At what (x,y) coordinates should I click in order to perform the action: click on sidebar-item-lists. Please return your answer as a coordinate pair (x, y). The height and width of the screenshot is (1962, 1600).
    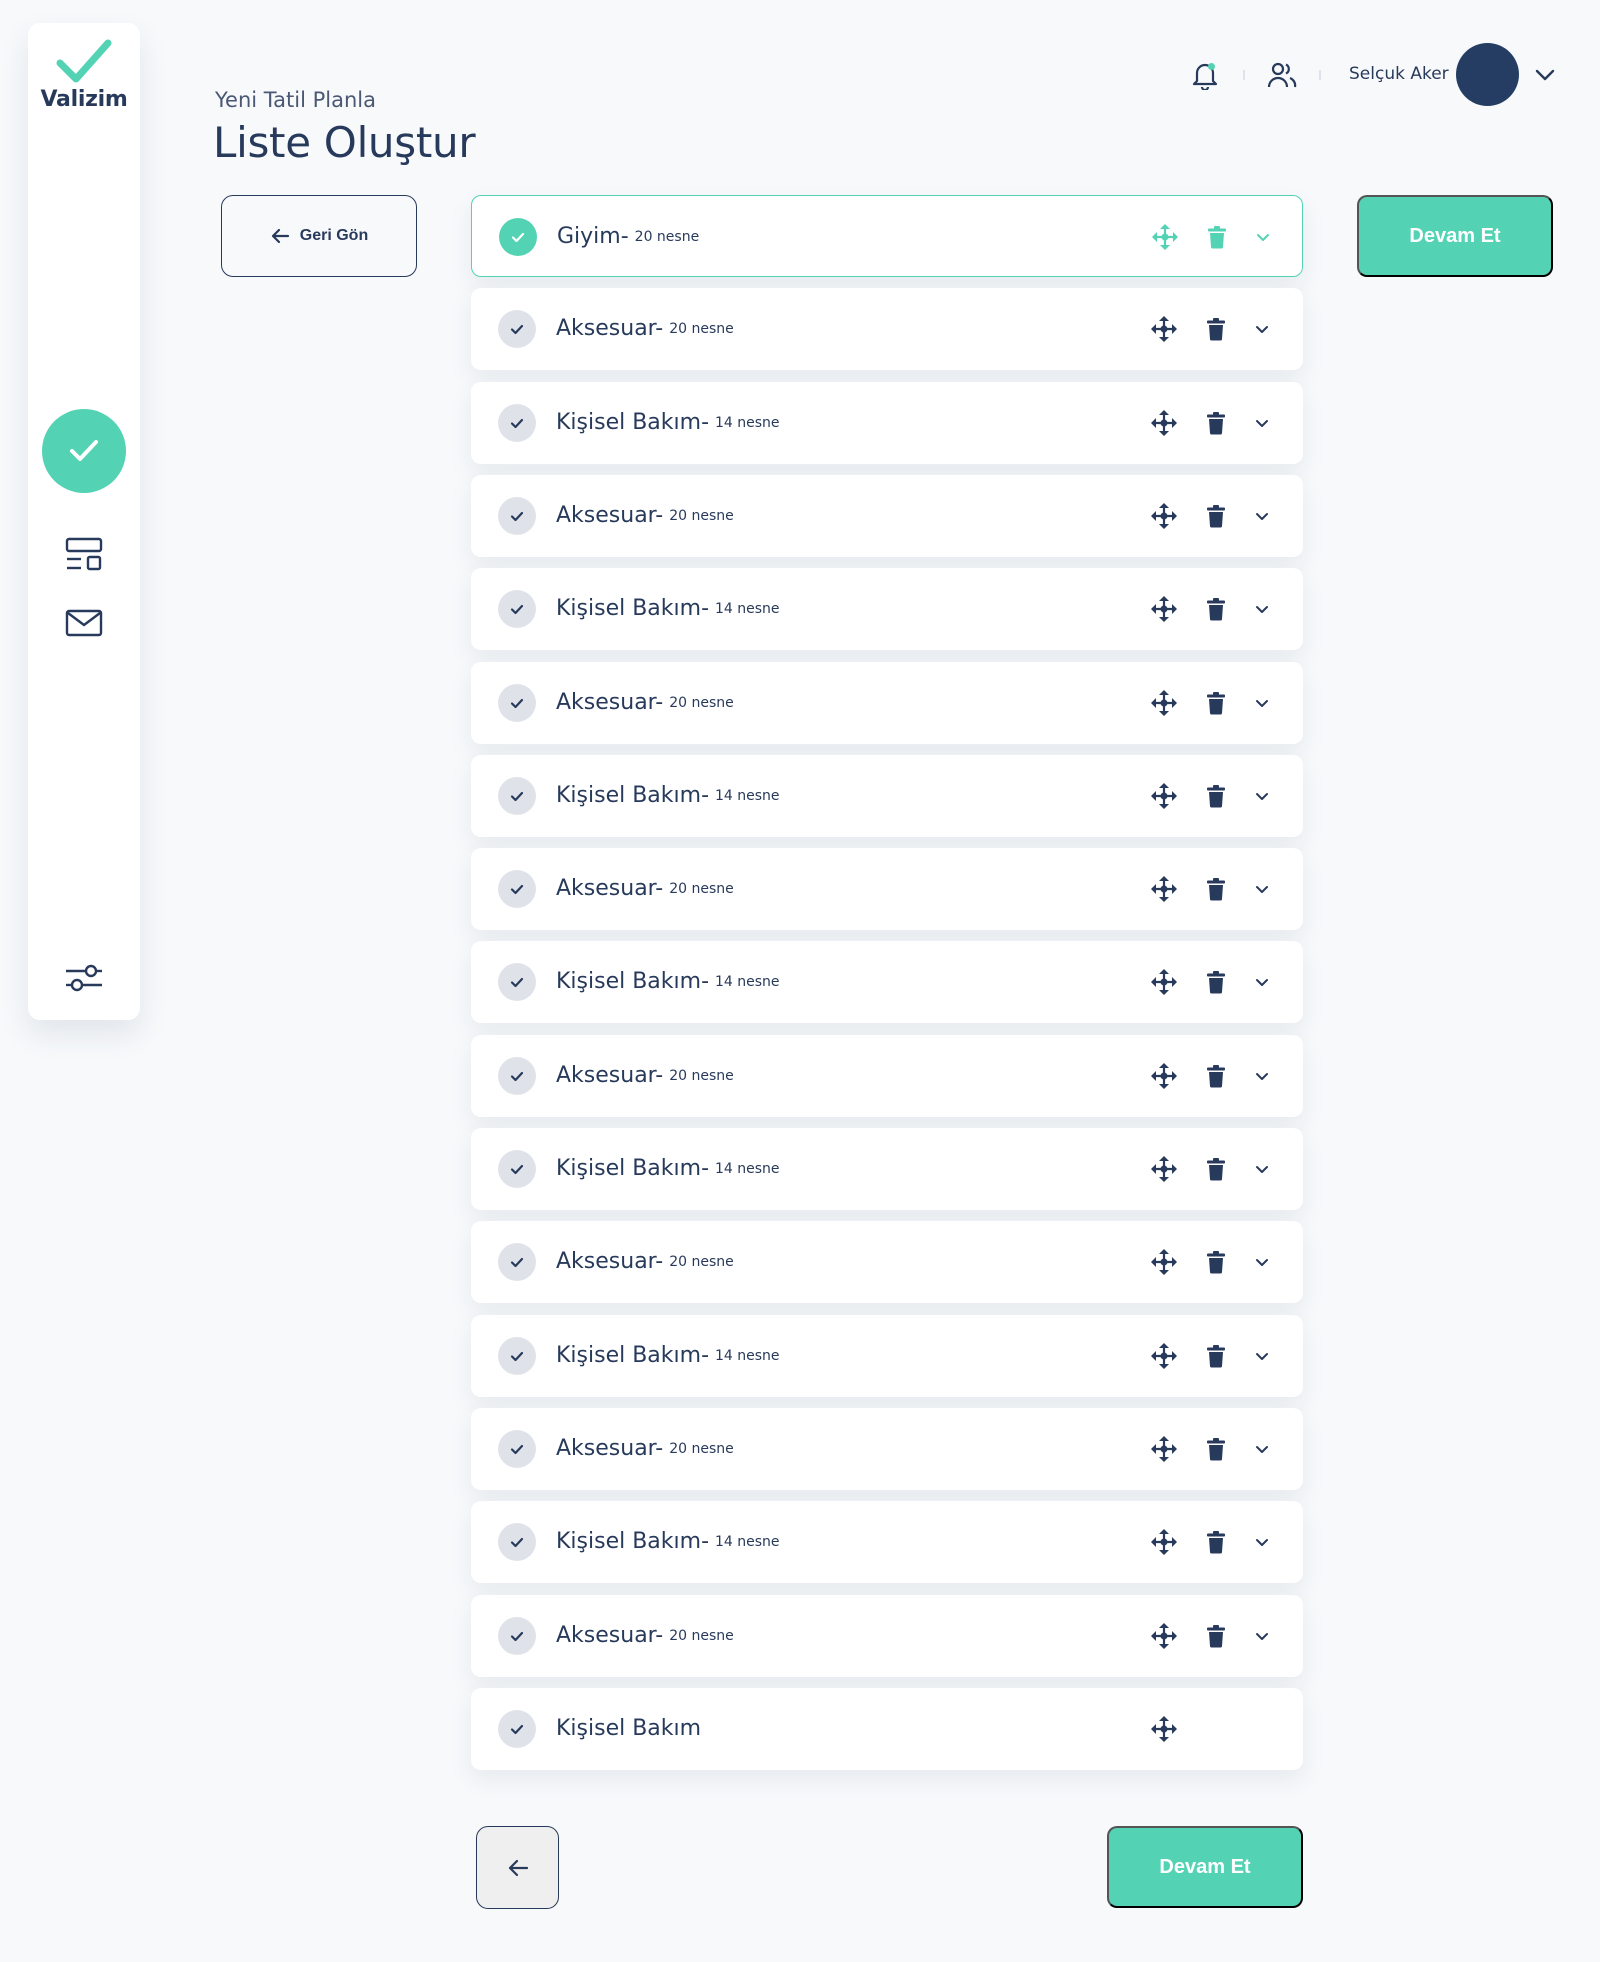
    Looking at the image, I should click on (84, 451).